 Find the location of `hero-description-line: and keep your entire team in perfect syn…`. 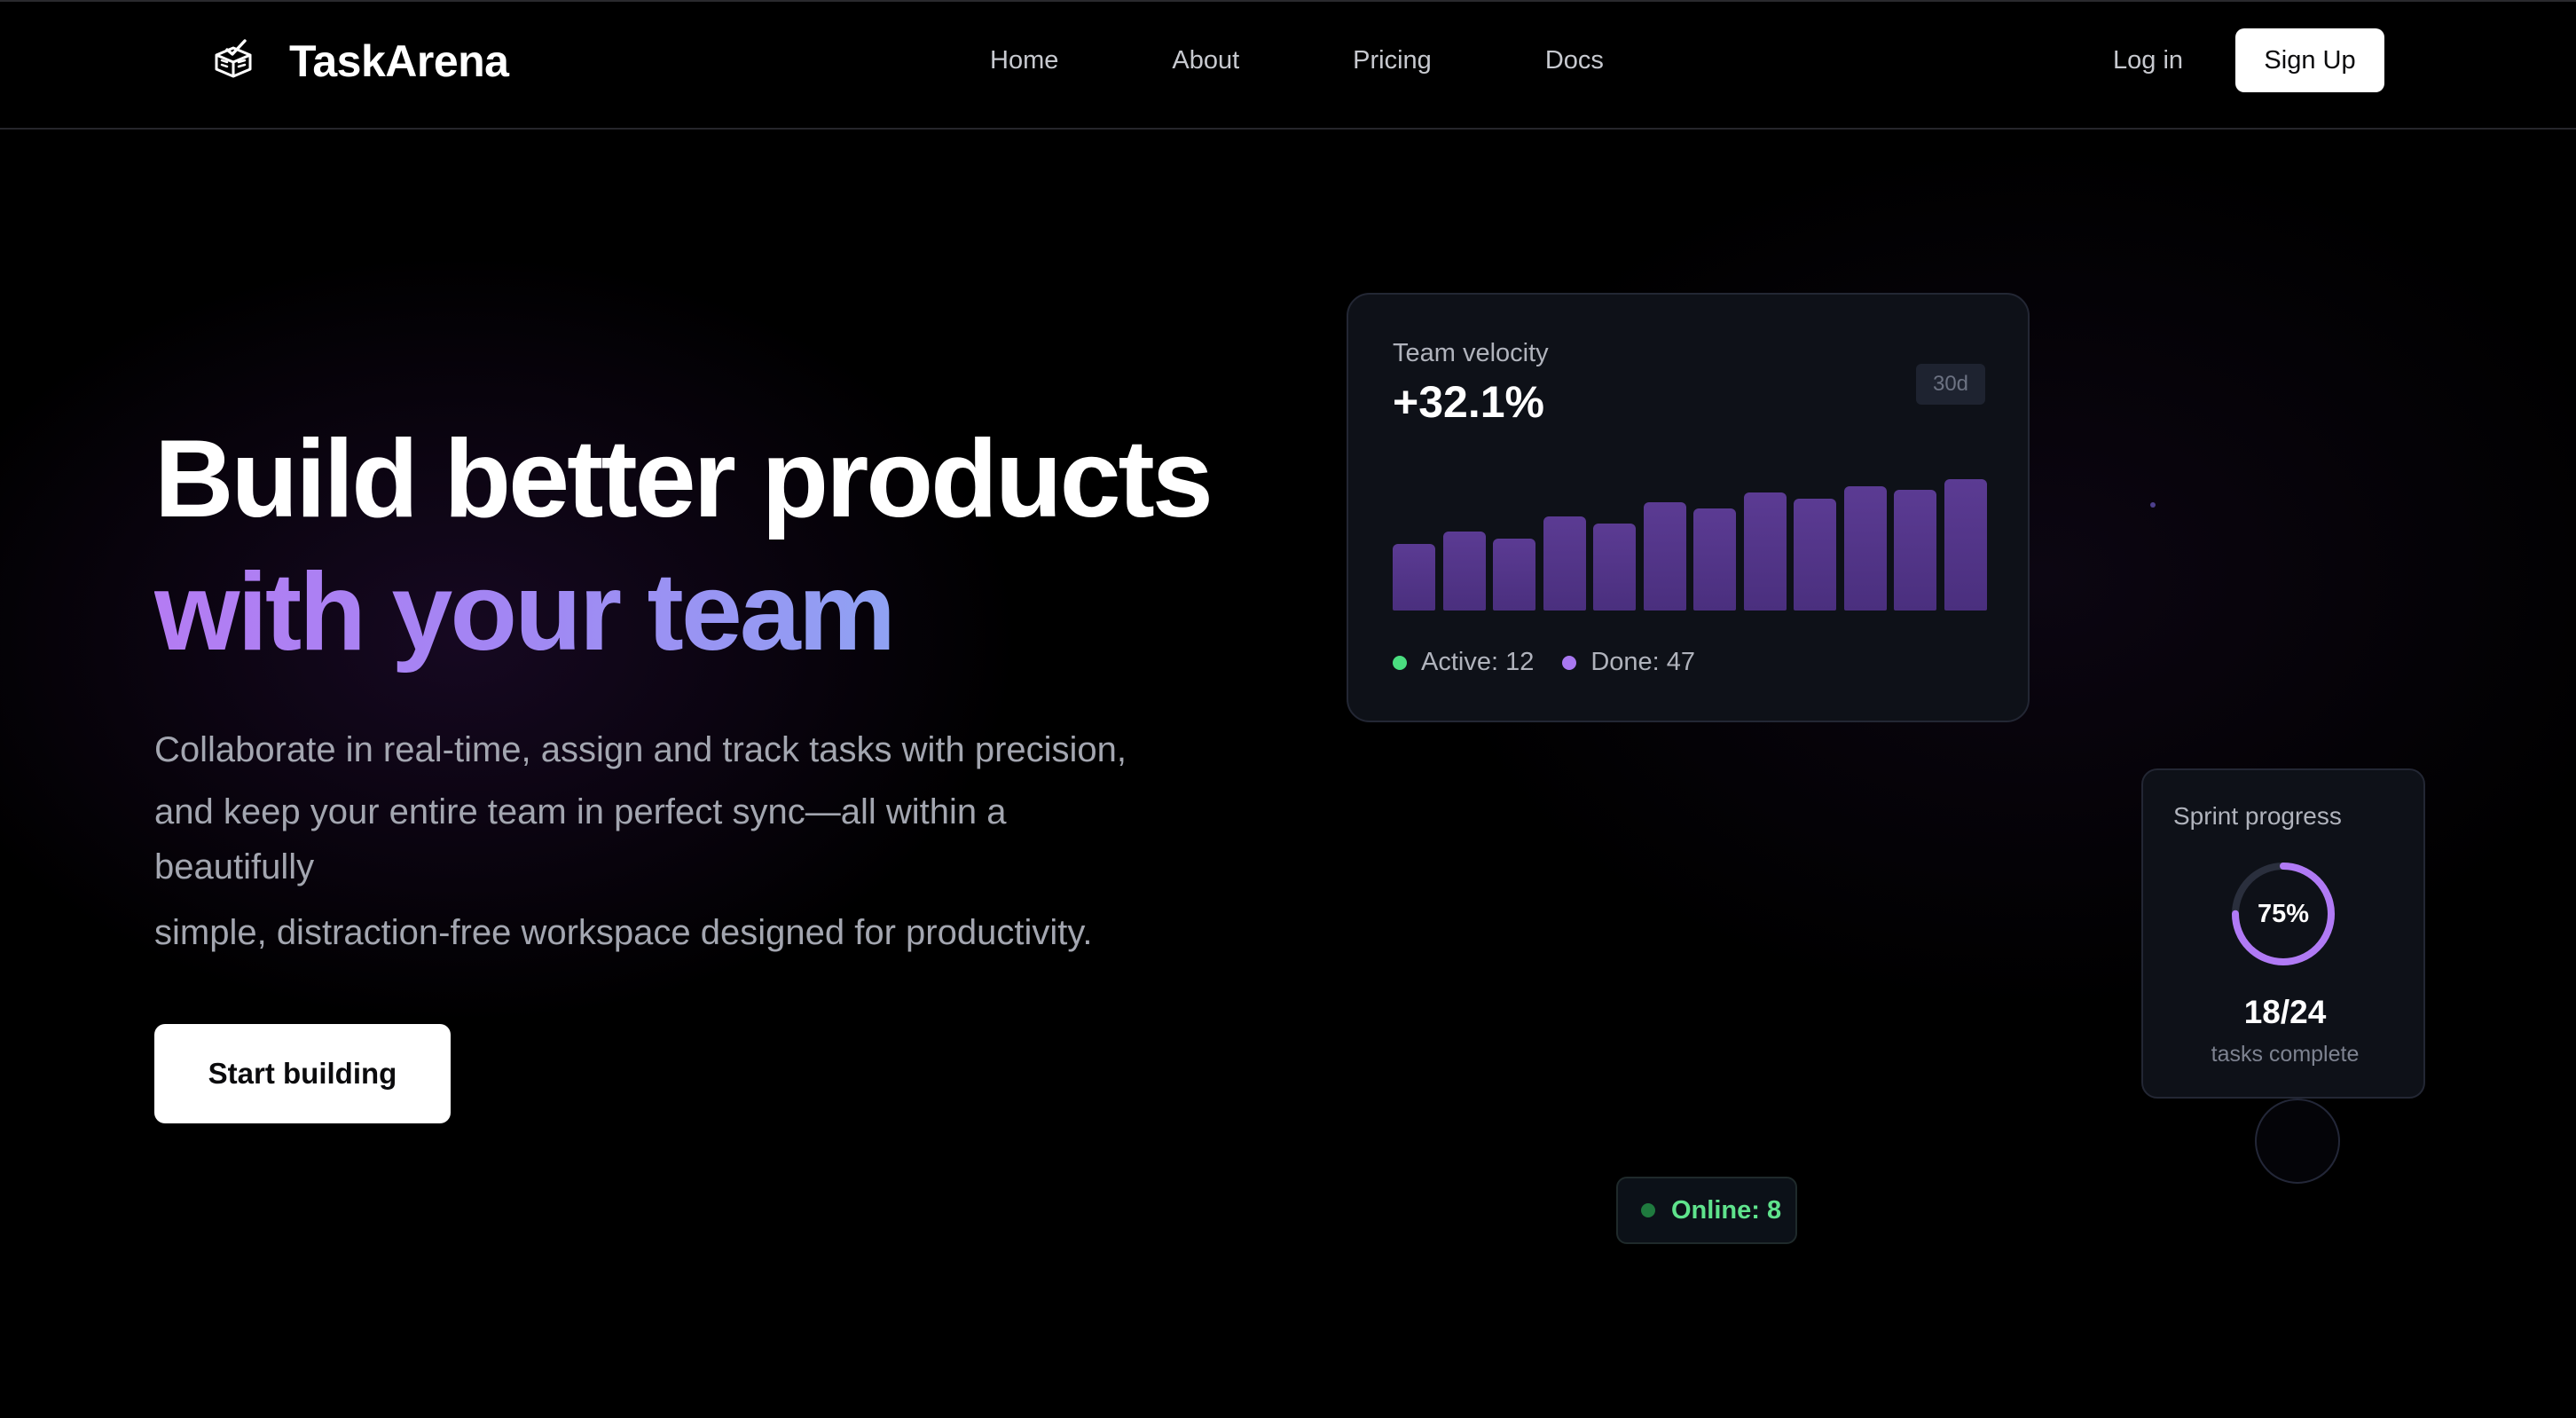

hero-description-line: and keep your entire team in perfect syn… is located at coordinates (580, 812).